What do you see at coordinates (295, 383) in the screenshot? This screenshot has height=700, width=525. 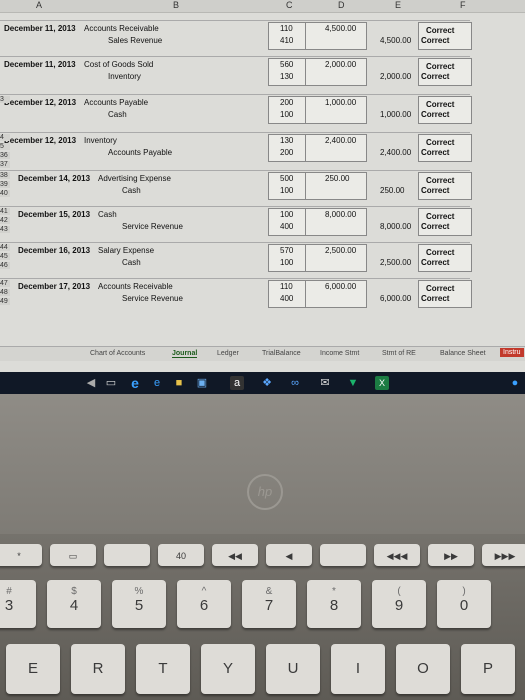 I see `infinity-icon: ∞` at bounding box center [295, 383].